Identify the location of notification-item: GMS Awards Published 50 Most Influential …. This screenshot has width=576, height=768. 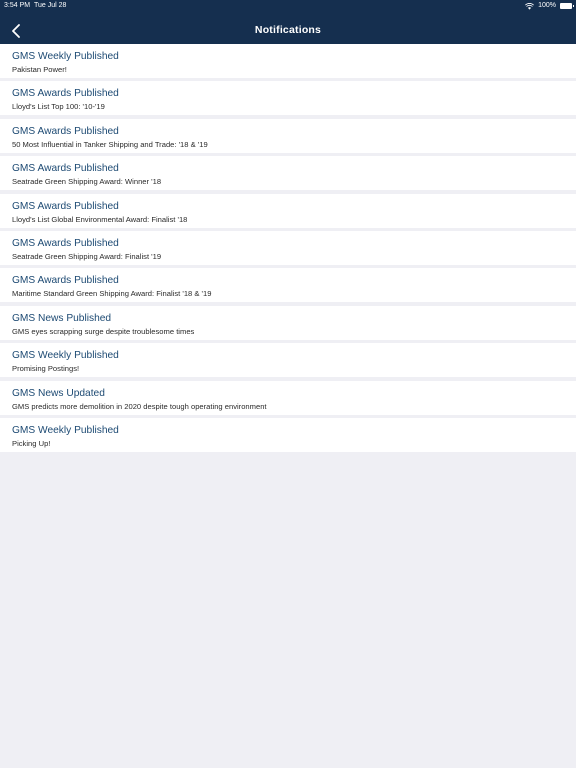
(288, 135).